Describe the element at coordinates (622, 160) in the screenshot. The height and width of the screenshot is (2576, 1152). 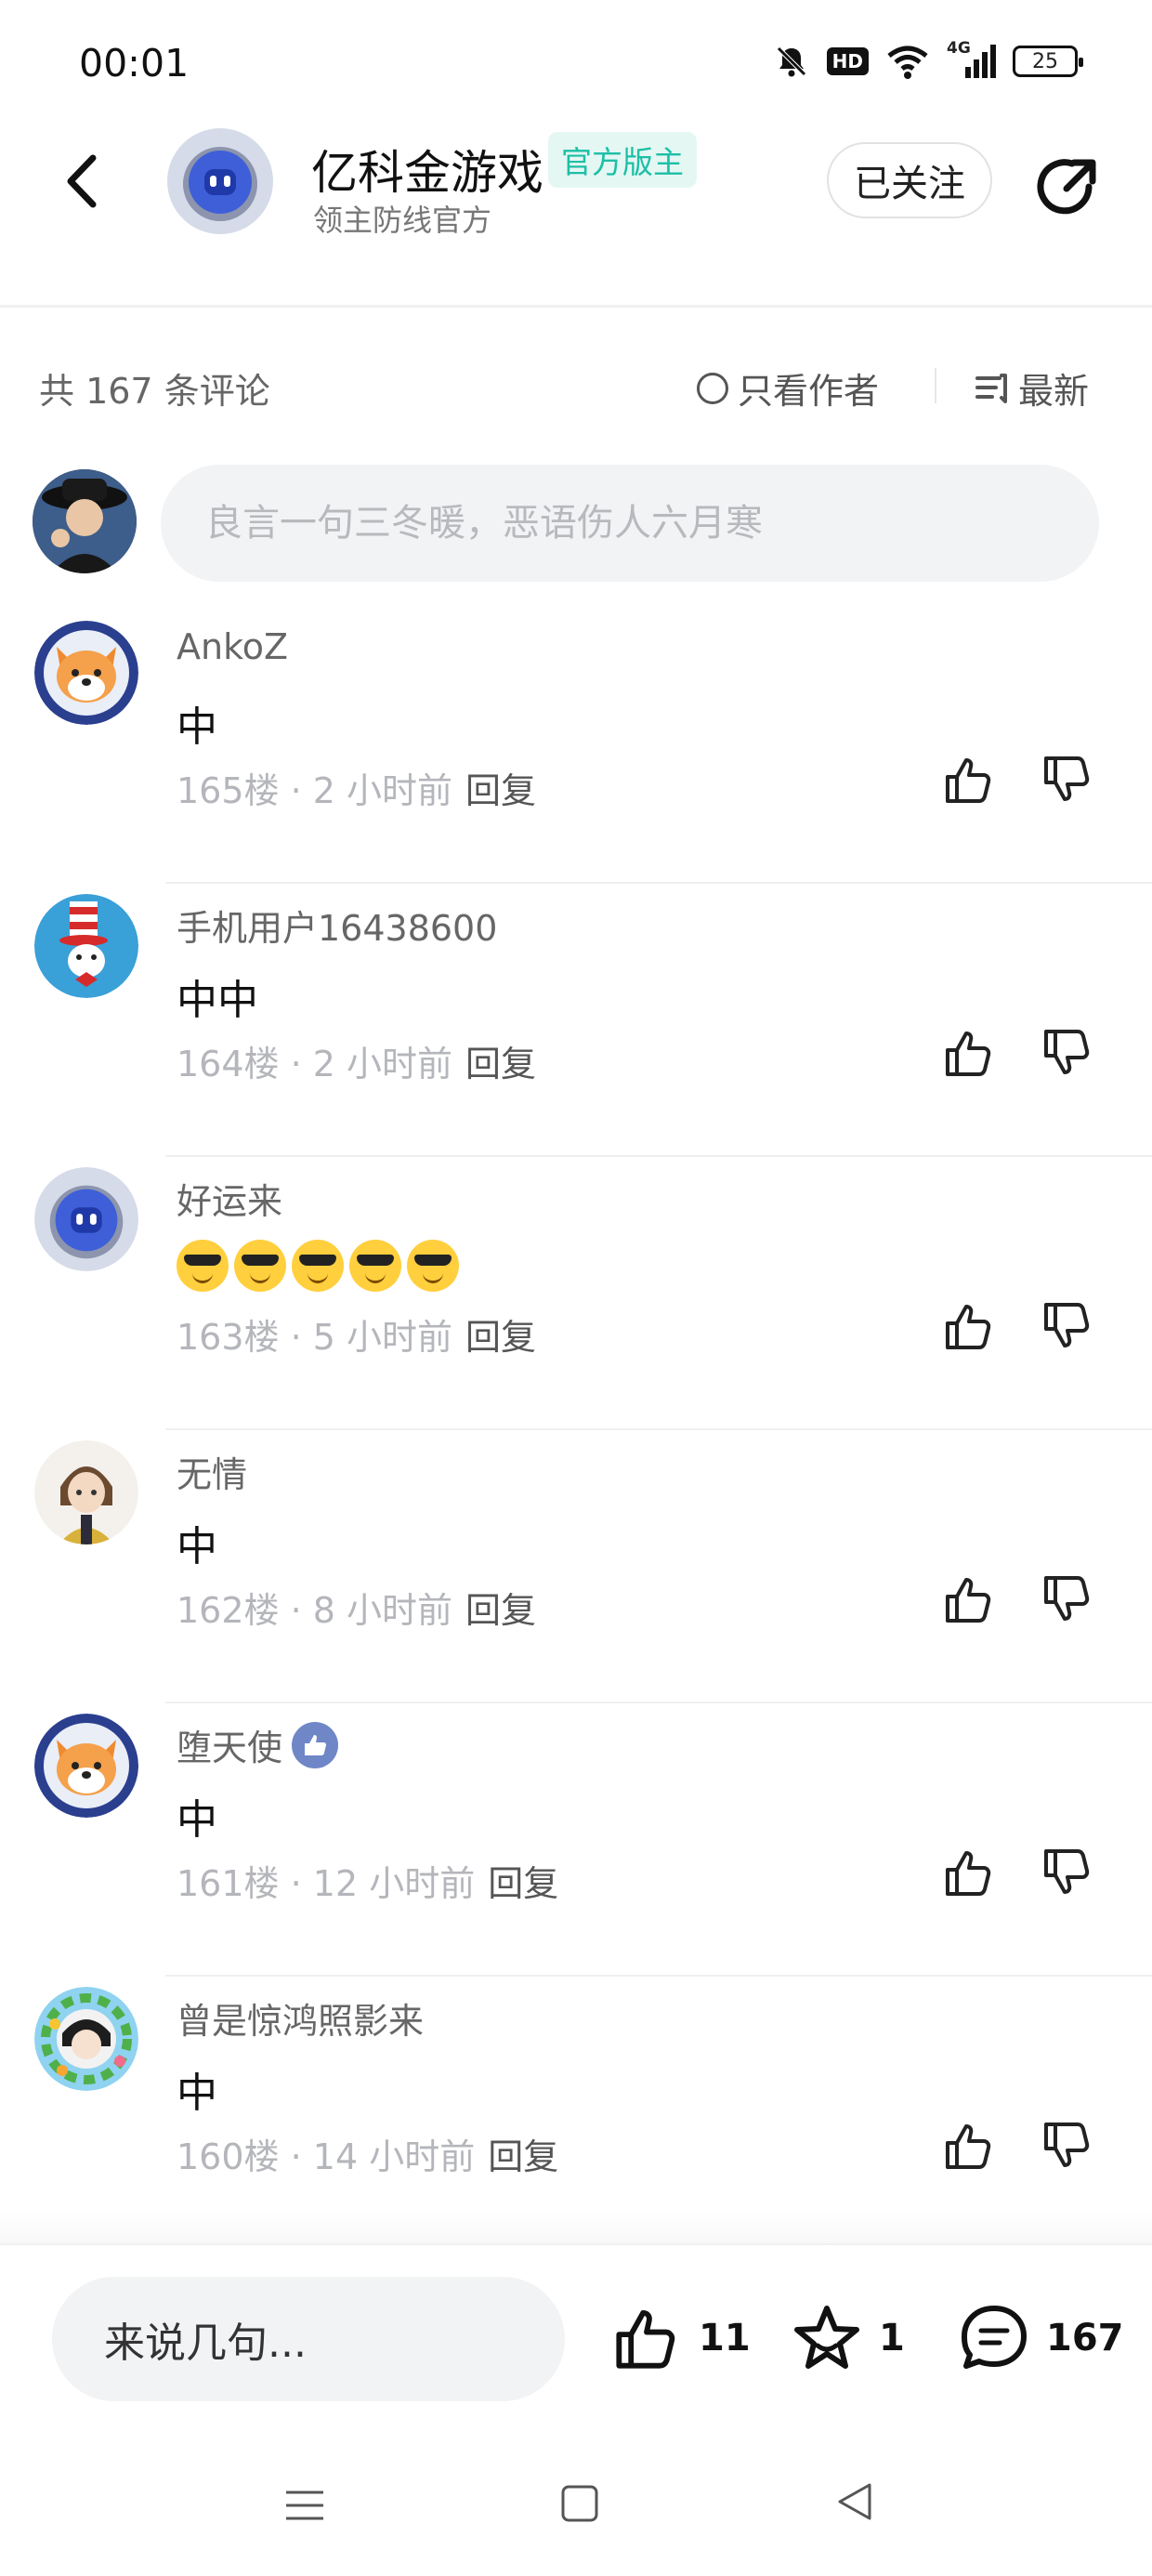
I see `official-badge: 官方版主` at that location.